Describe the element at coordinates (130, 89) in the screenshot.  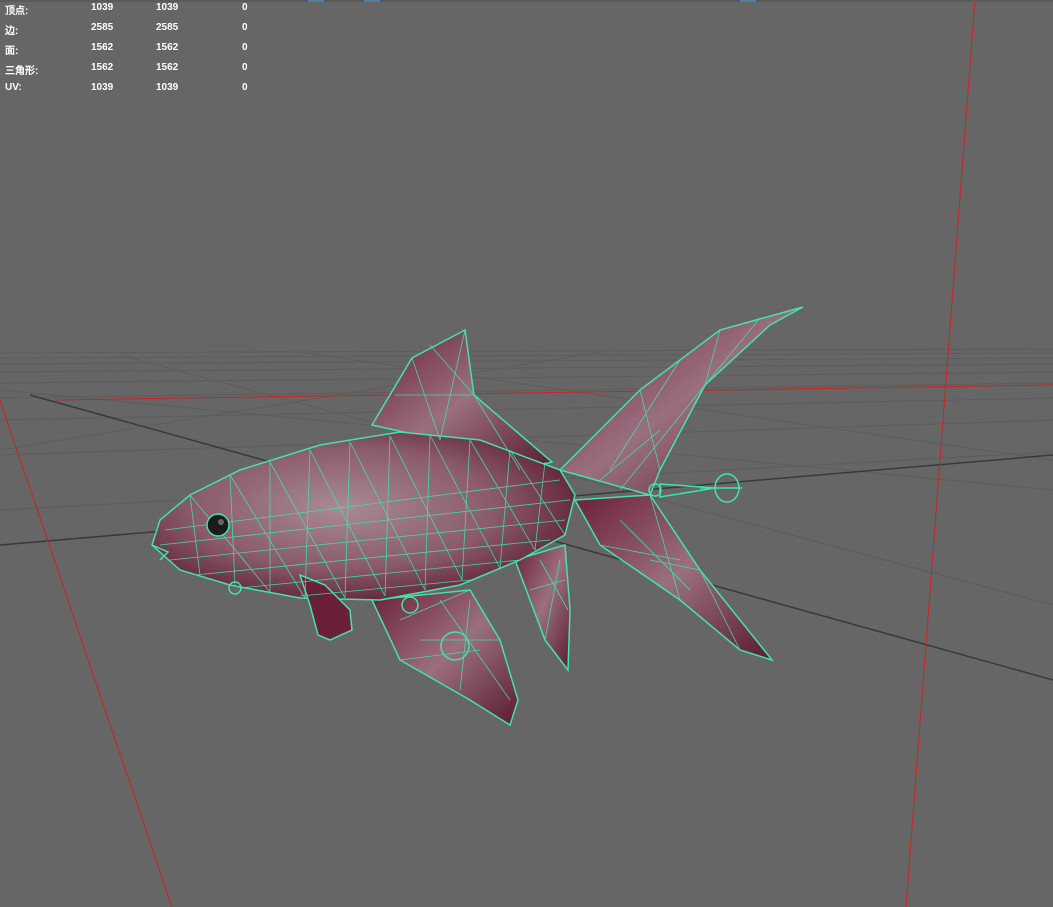
I see `hud-row-uvs: UV: 1039 1039 0` at that location.